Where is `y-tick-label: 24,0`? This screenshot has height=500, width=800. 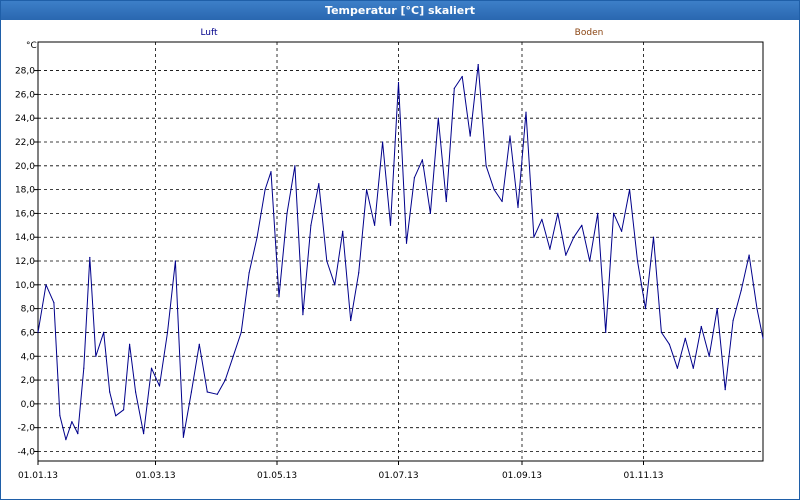
y-tick-label: 24,0 is located at coordinates (25, 119).